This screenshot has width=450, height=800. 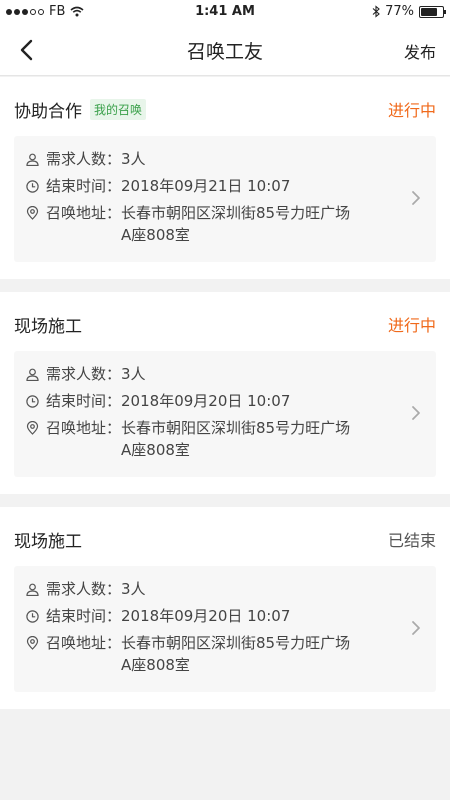 I want to click on bluetooth-icon, so click(x=376, y=11).